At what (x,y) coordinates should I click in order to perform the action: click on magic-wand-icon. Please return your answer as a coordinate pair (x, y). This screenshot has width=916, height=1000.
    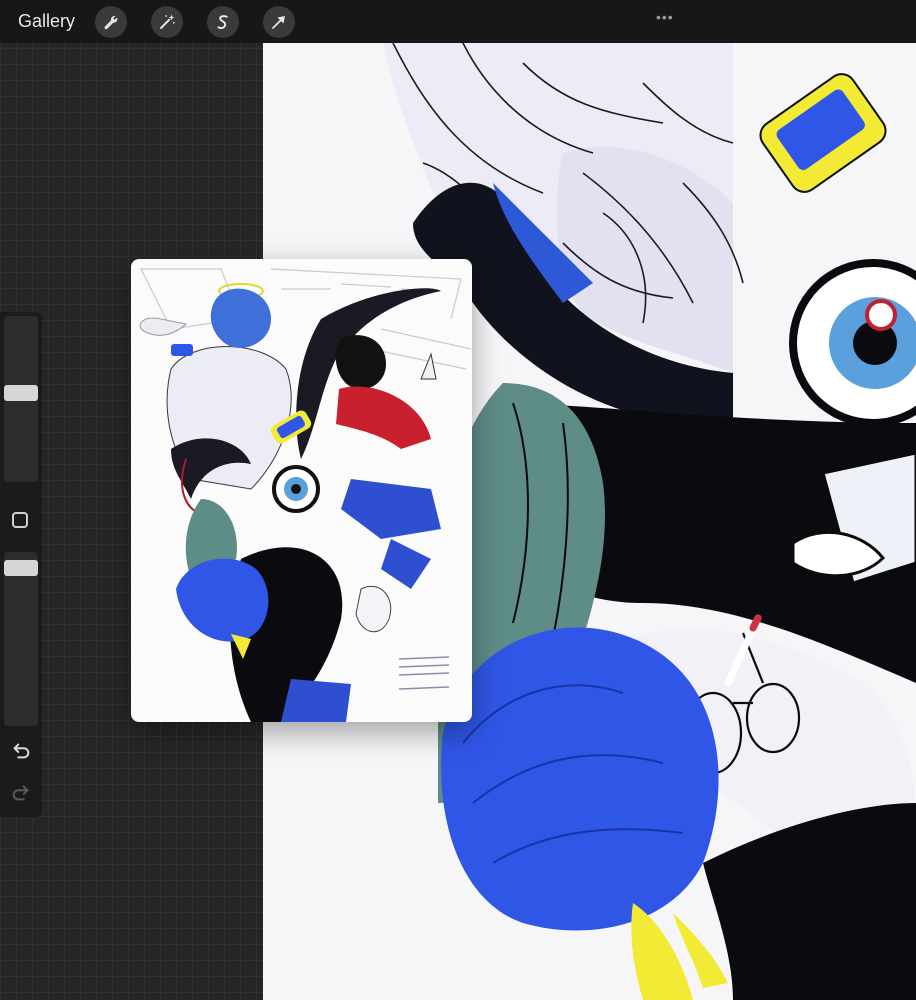
    Looking at the image, I should click on (167, 21).